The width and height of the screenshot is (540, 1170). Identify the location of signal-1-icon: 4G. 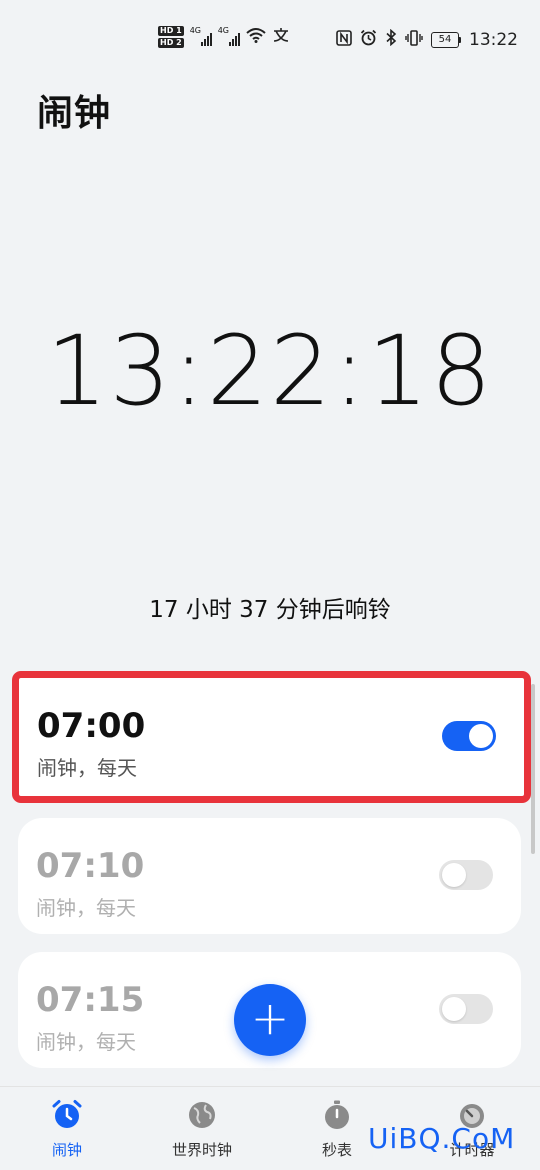
(201, 37).